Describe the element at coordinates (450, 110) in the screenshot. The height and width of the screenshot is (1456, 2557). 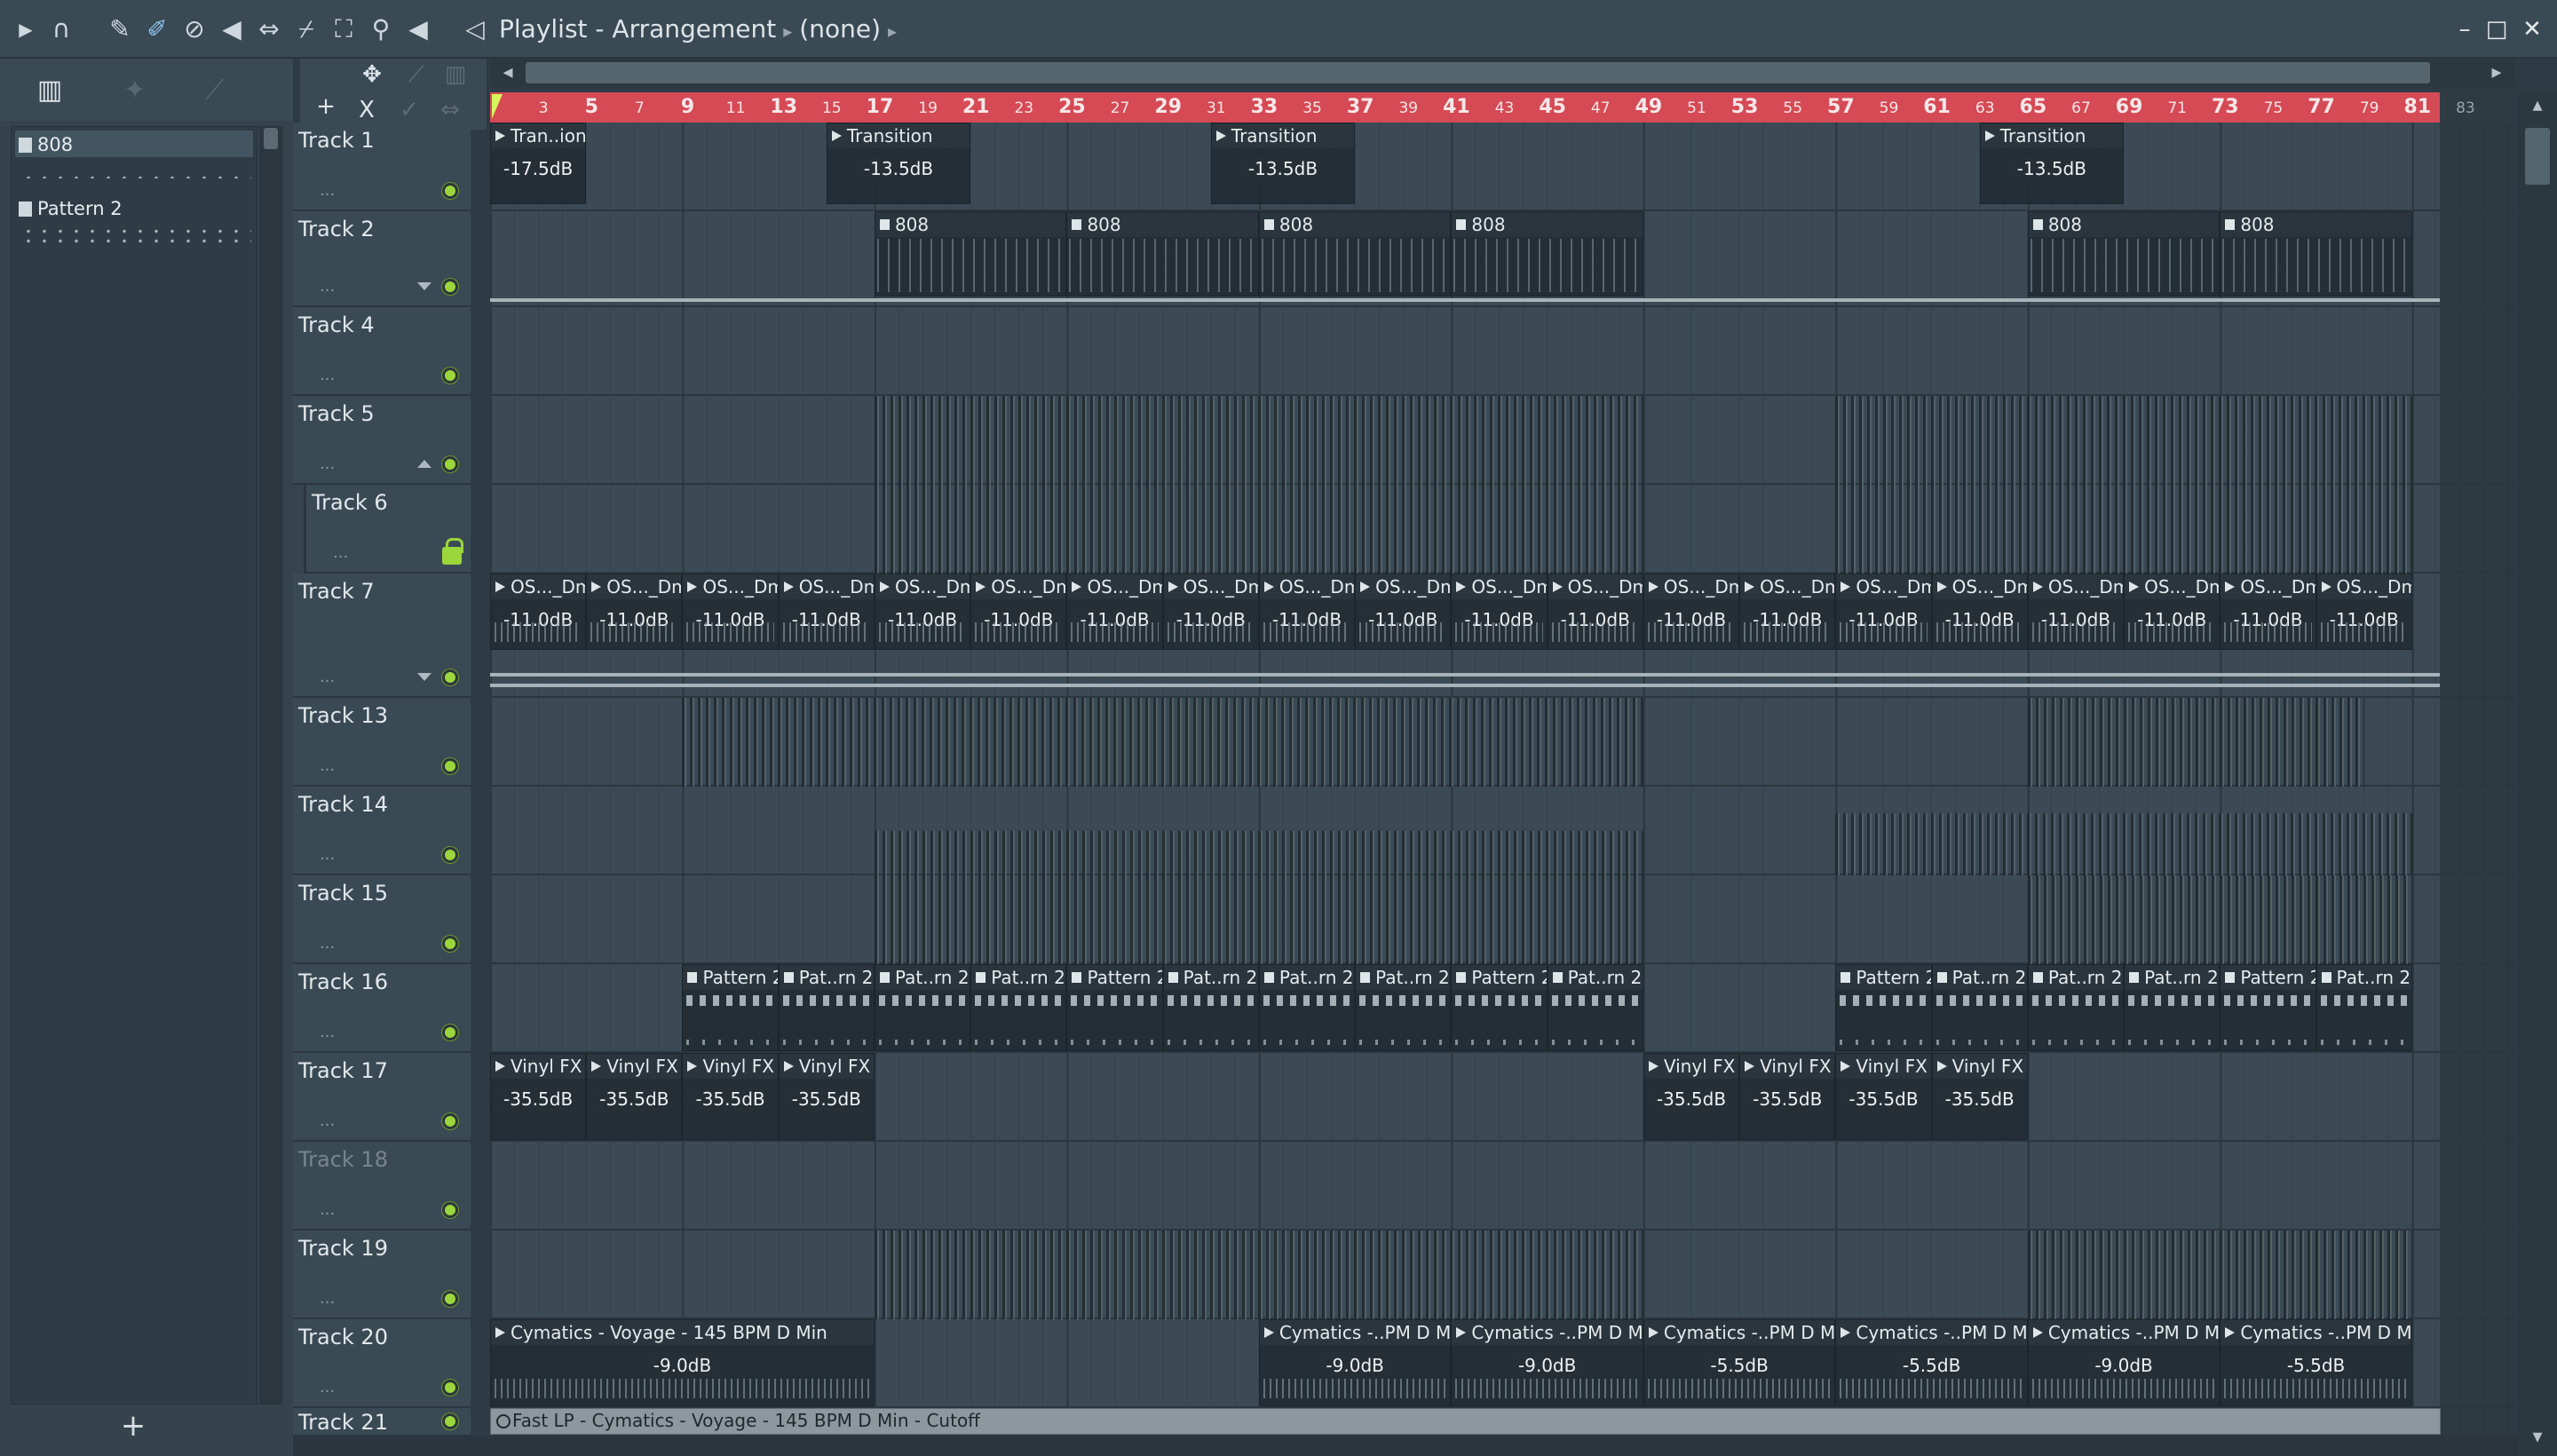
I see `arrows-icon: ⇔` at that location.